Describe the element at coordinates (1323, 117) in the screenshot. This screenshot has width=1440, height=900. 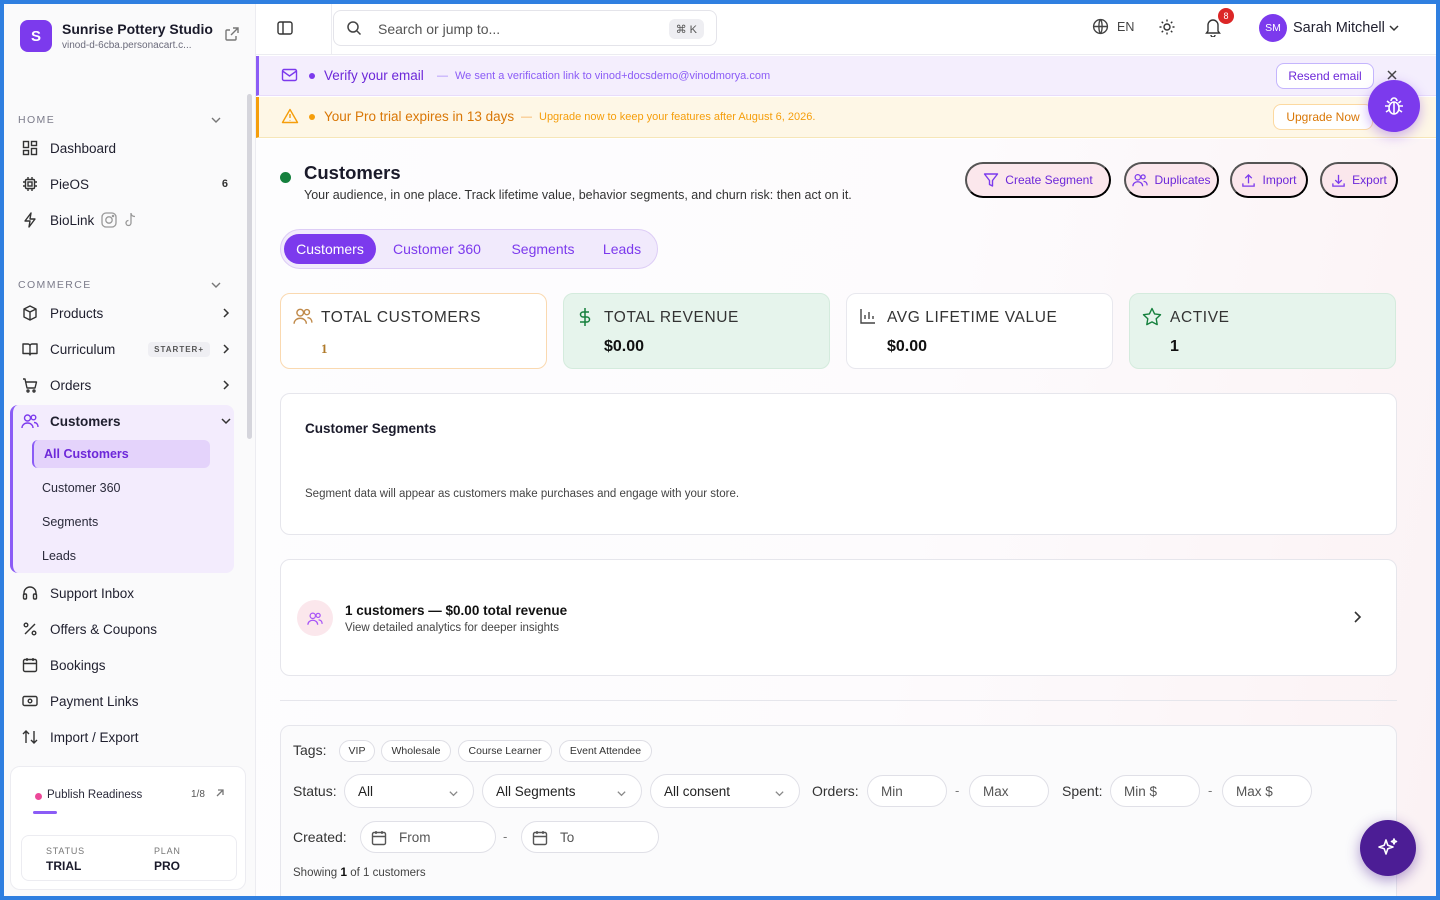
I see `upgrade-now-button: Upgrade Now` at that location.